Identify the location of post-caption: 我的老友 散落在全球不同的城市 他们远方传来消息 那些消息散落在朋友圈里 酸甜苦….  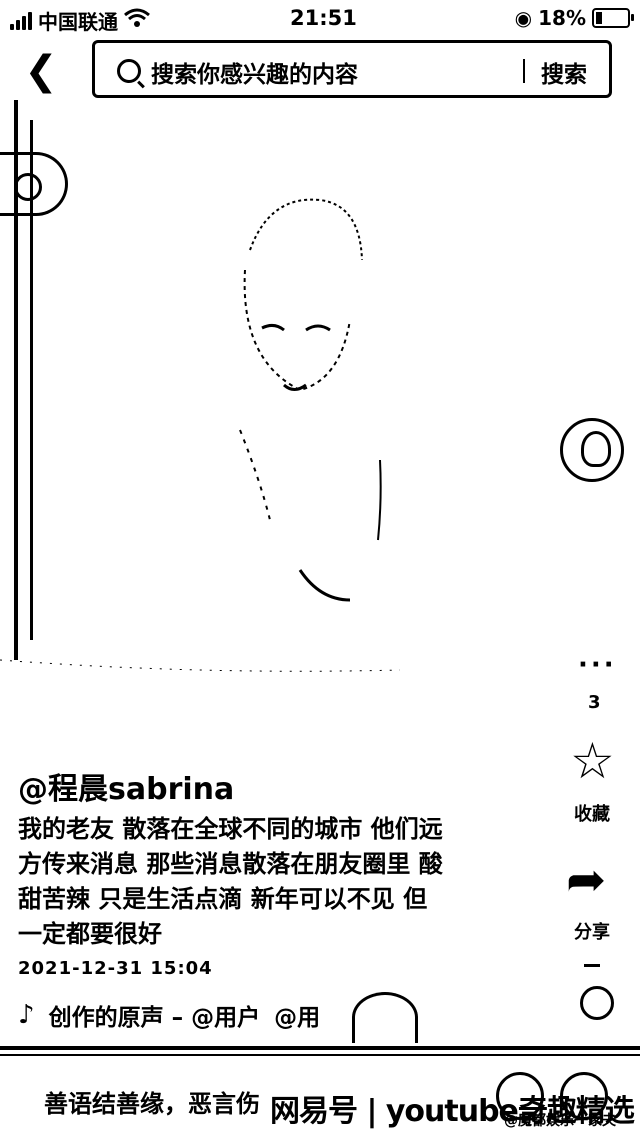
(230, 881).